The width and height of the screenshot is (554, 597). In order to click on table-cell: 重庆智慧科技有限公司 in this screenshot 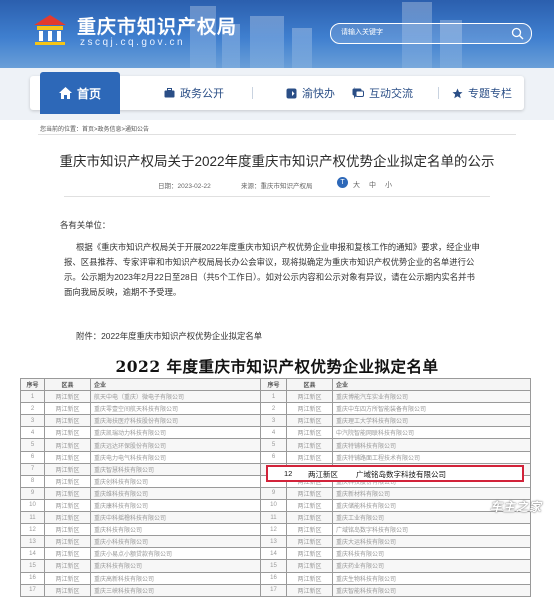, I will do `click(175, 469)`.